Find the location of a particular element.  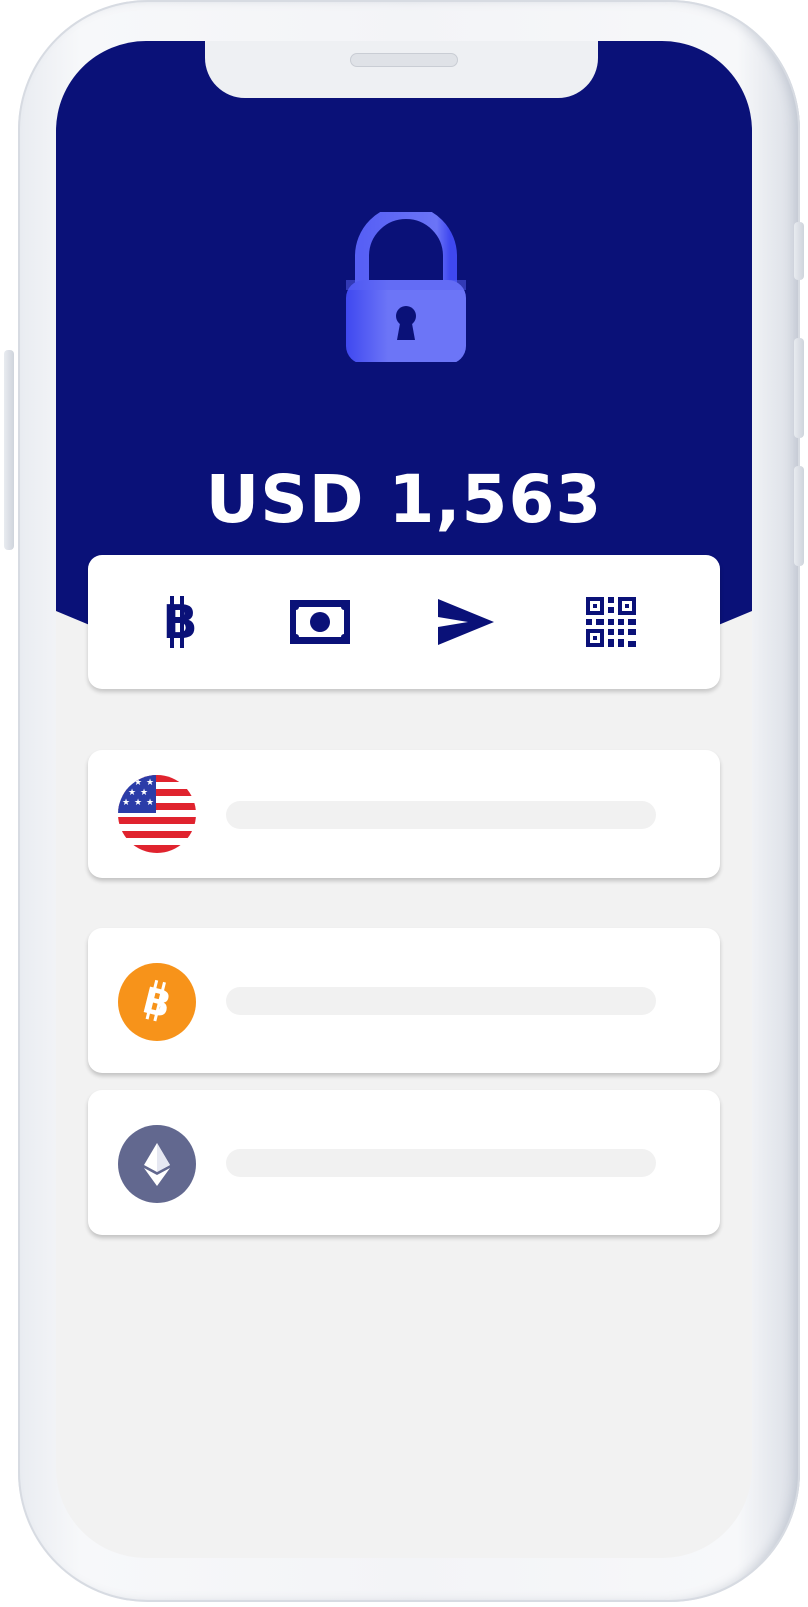

us-flag-icon: ★ ★ ★ ★ ★ ★ ★ ★ is located at coordinates (157, 814).